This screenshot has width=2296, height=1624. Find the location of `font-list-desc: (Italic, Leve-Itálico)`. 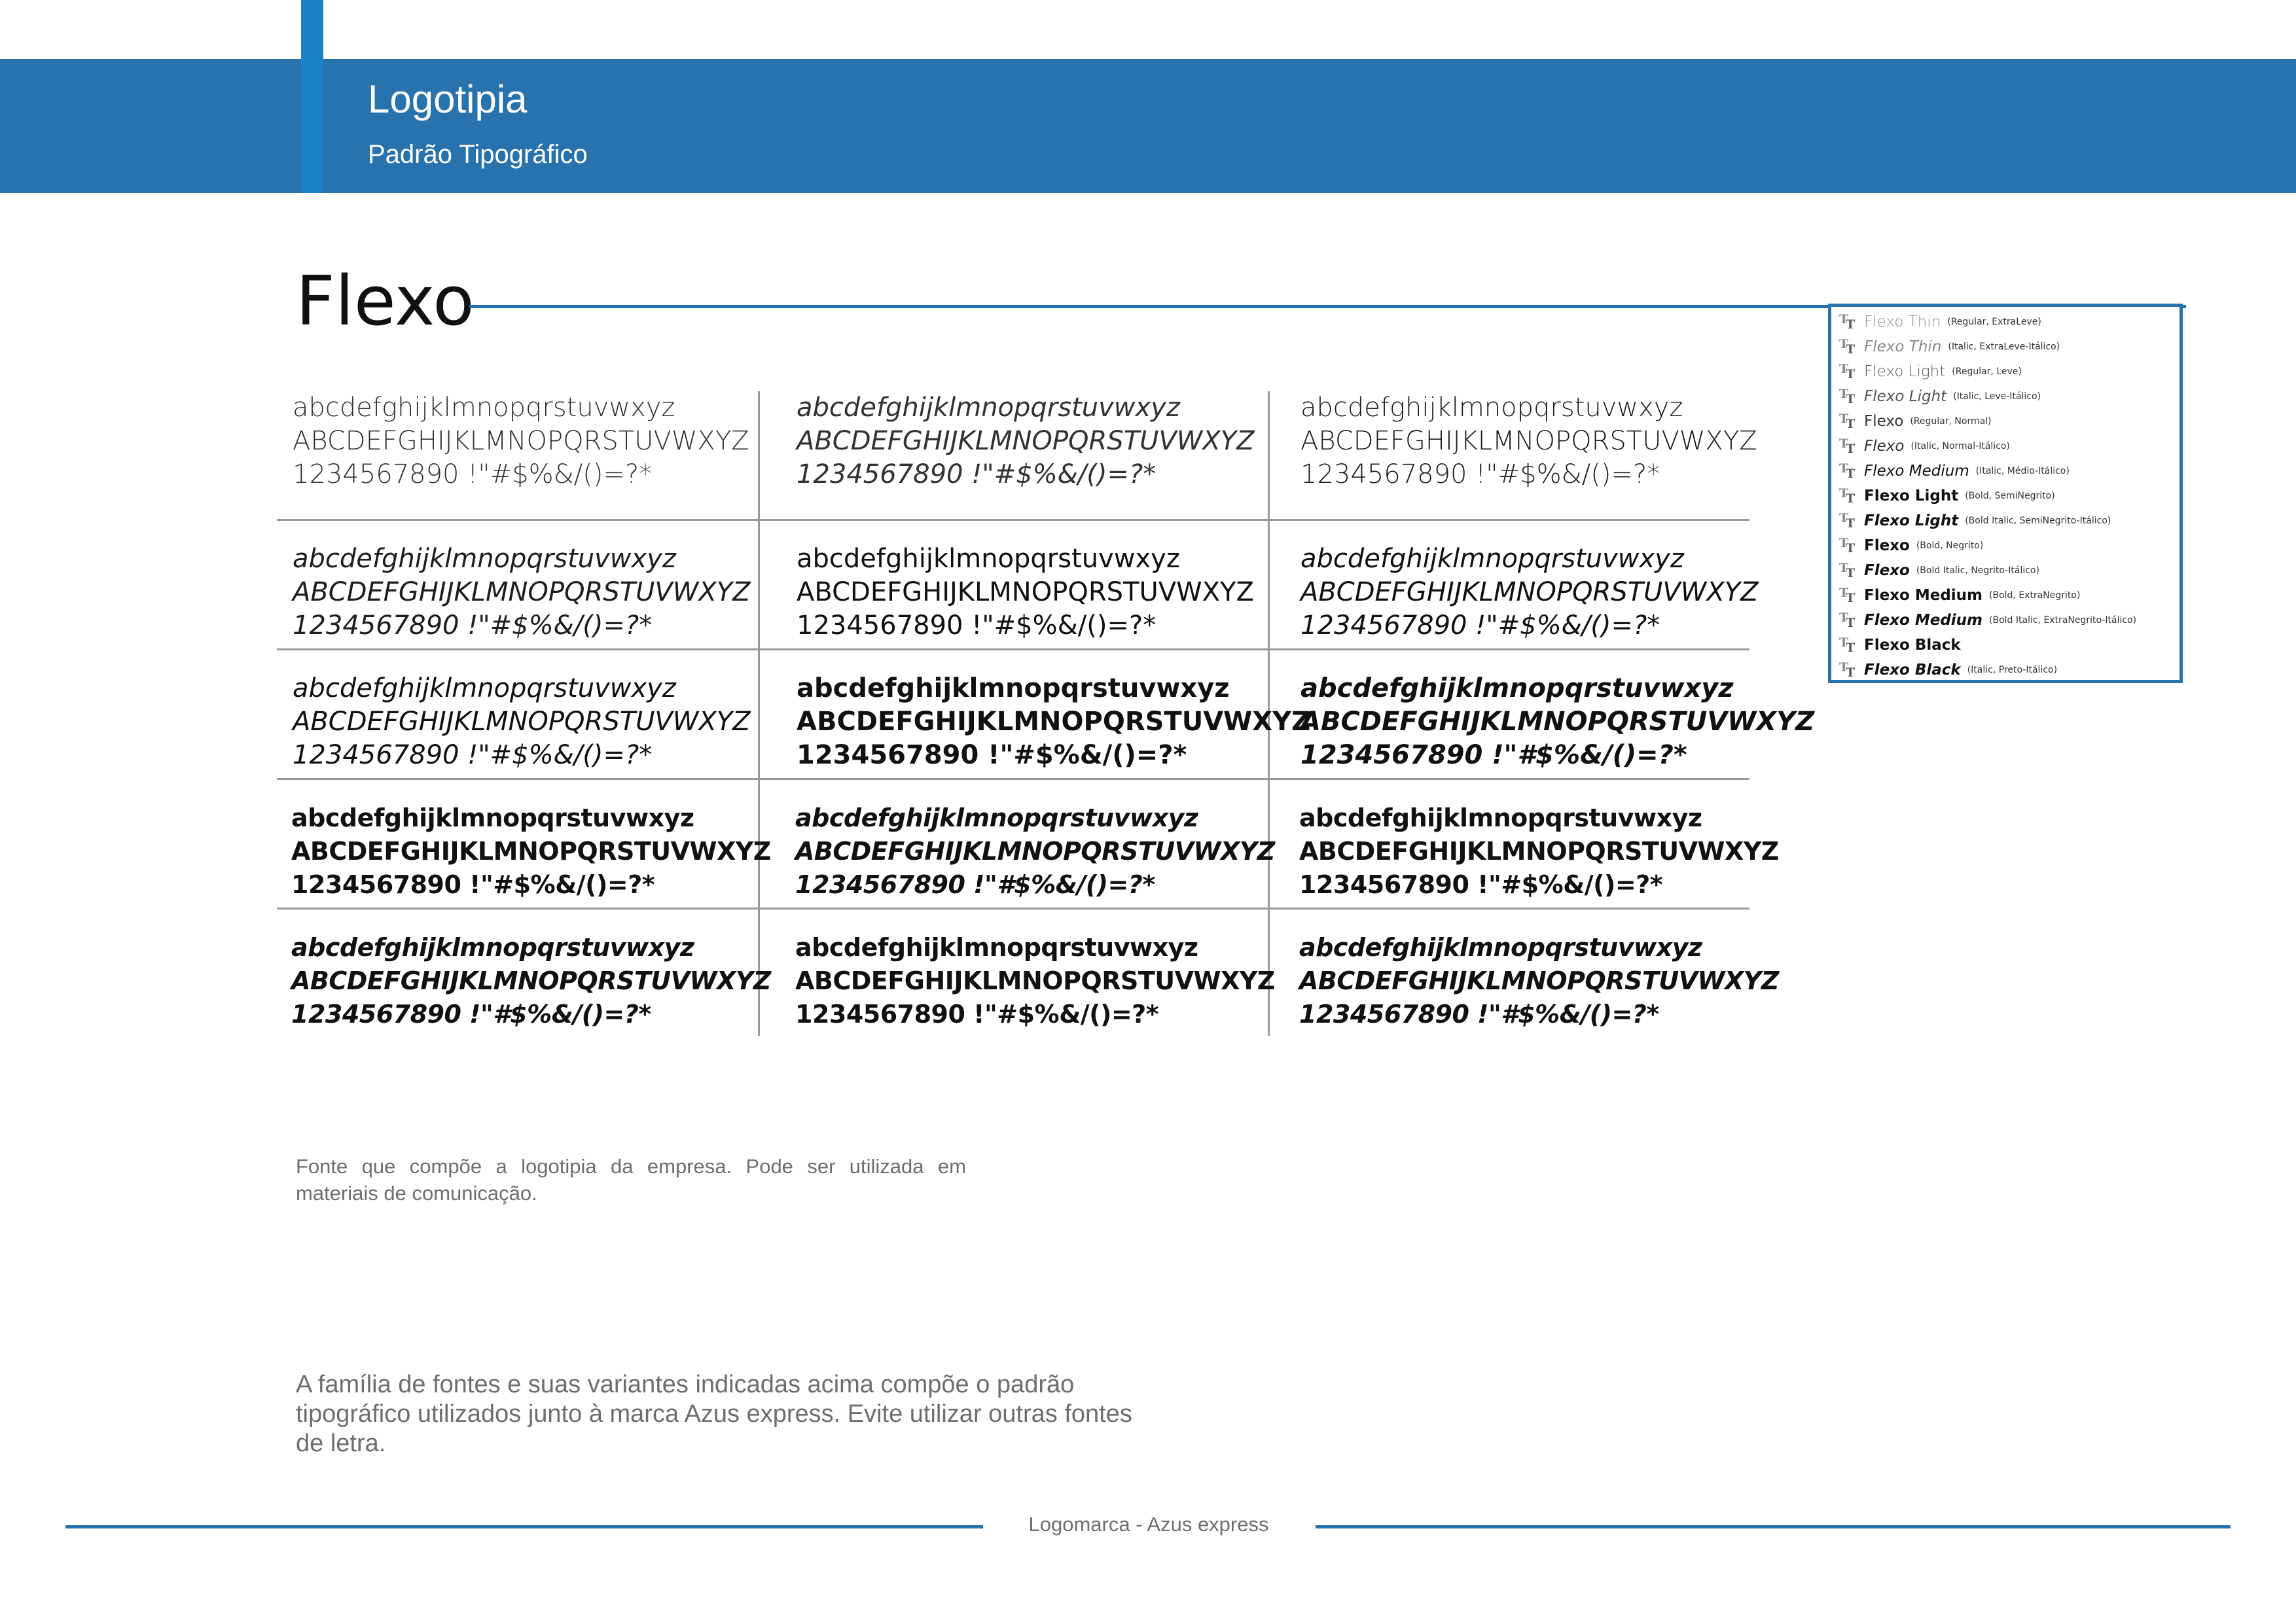

font-list-desc: (Italic, Leve-Itálico) is located at coordinates (1997, 396).